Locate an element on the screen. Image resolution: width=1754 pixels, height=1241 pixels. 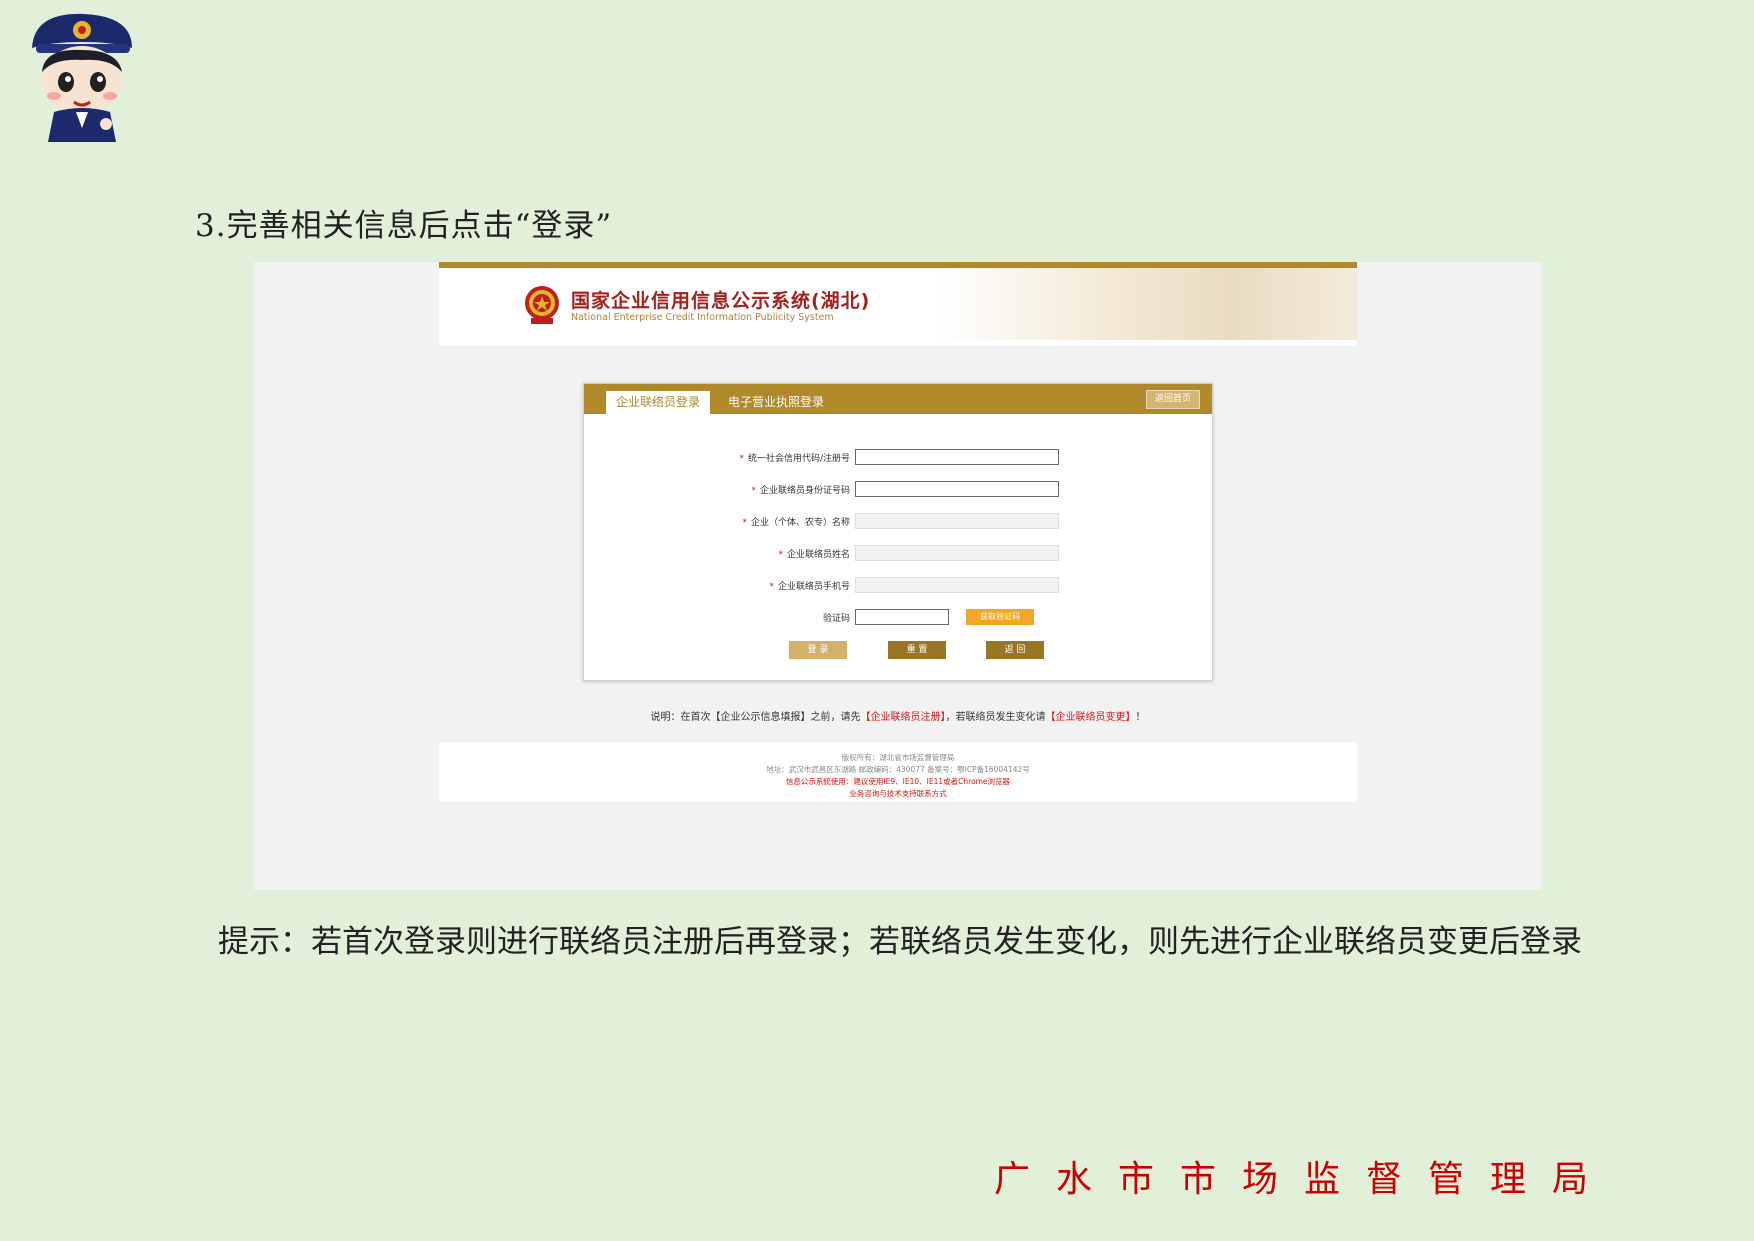
step-heading: 3.完善相关信息后点击“登录” is located at coordinates (404, 226).